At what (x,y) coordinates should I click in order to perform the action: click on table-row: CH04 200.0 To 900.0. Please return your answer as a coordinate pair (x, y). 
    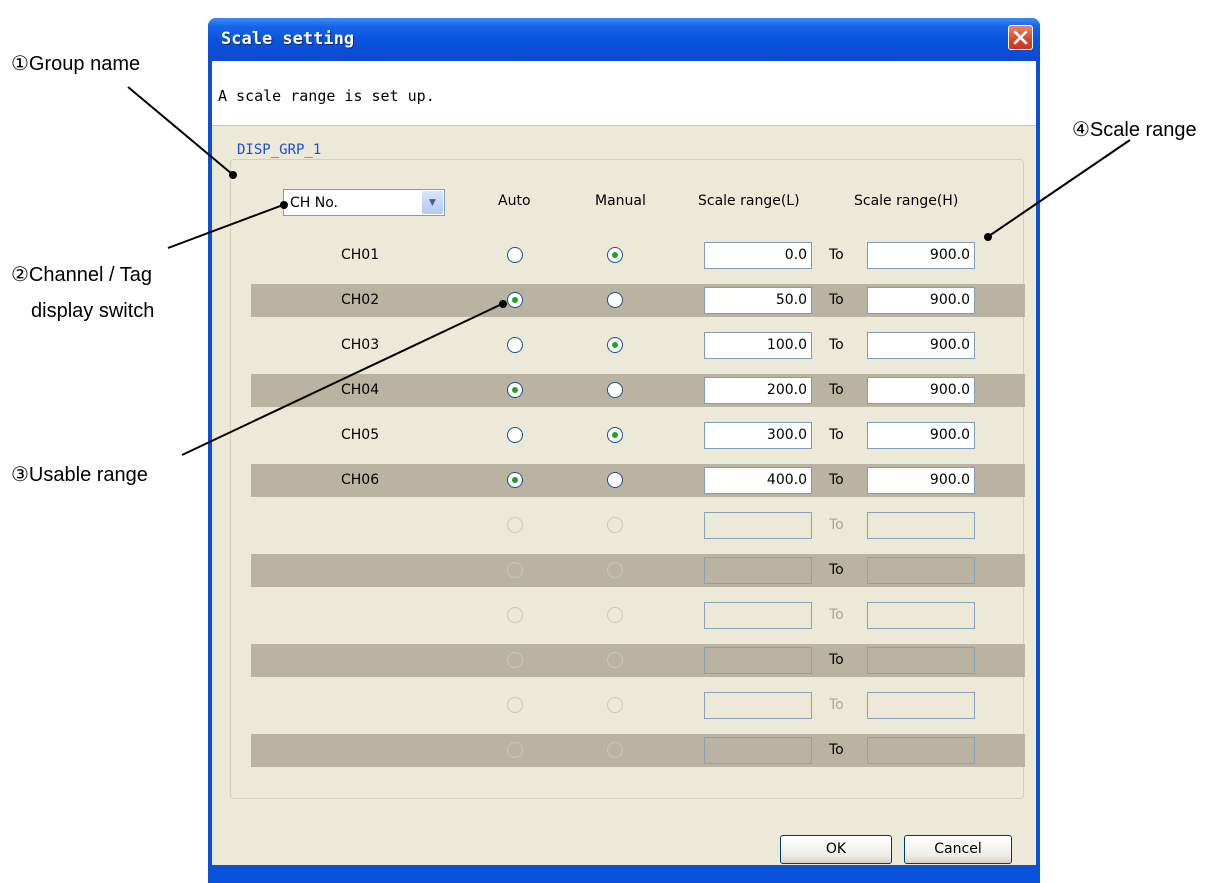
    Looking at the image, I should click on (638, 390).